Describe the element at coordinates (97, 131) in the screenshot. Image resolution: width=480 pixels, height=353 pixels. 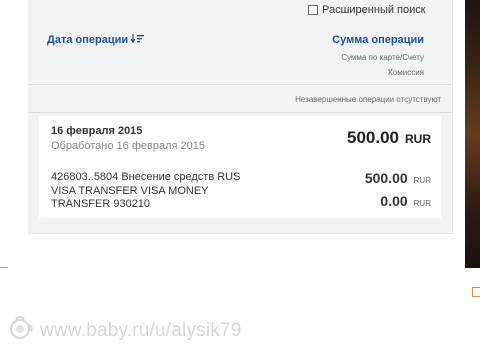
I see `operation-date: 16 февраля 2015` at that location.